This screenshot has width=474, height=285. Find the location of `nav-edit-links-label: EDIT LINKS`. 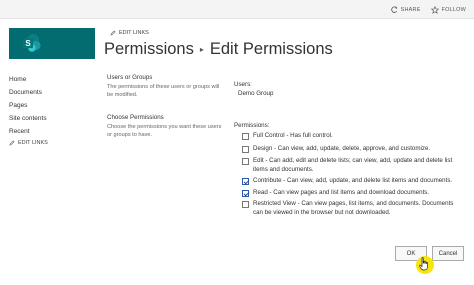

nav-edit-links-label: EDIT LINKS is located at coordinates (33, 143).